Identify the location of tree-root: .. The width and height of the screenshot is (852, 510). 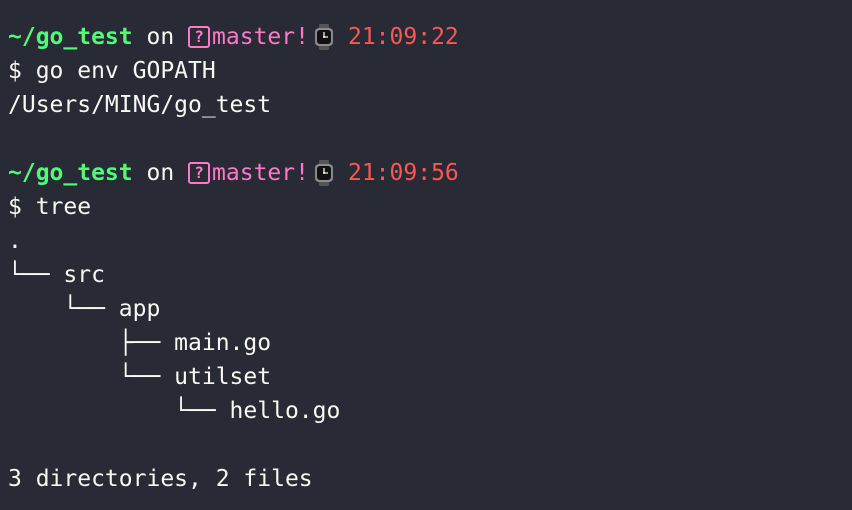
(430, 241).